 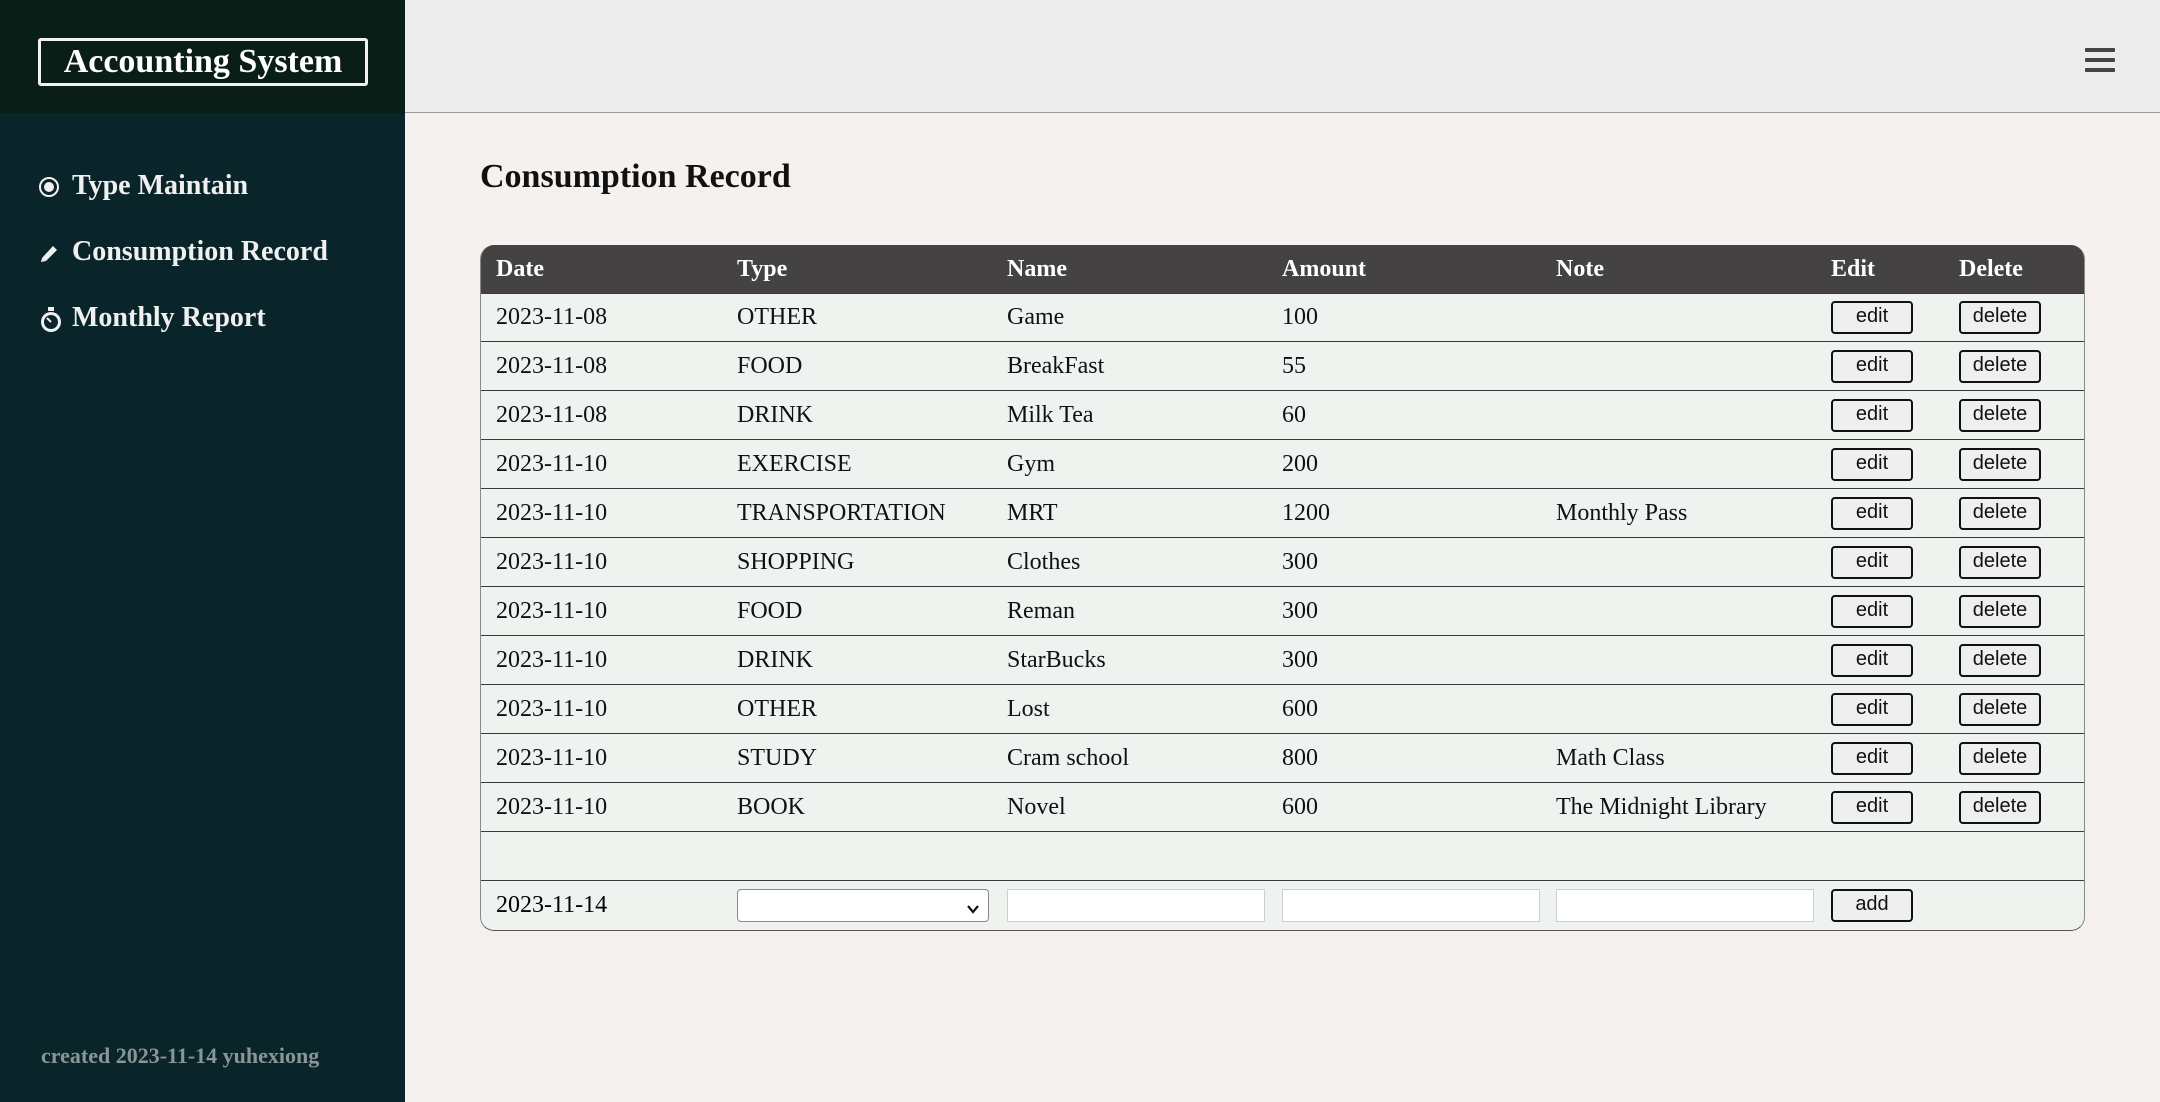 I want to click on brand-bar: Accounting System, so click(x=202, y=56).